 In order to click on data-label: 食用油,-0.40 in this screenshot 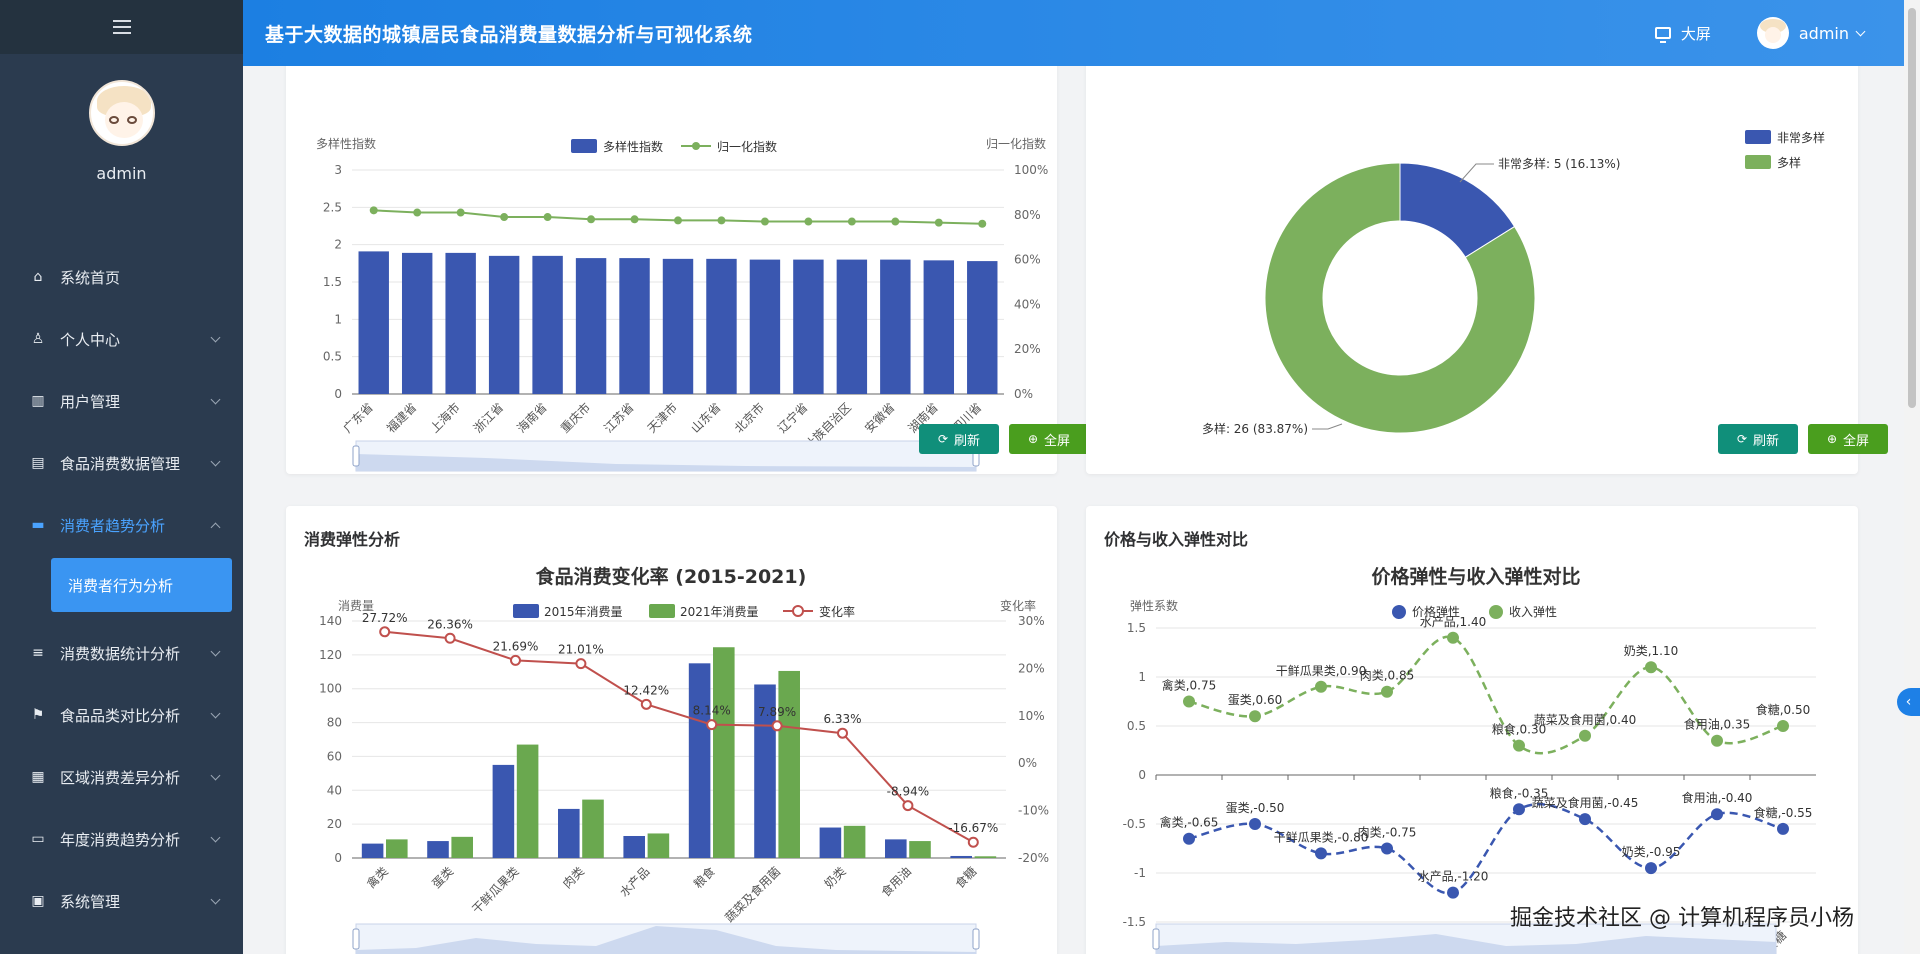, I will do `click(1717, 797)`.